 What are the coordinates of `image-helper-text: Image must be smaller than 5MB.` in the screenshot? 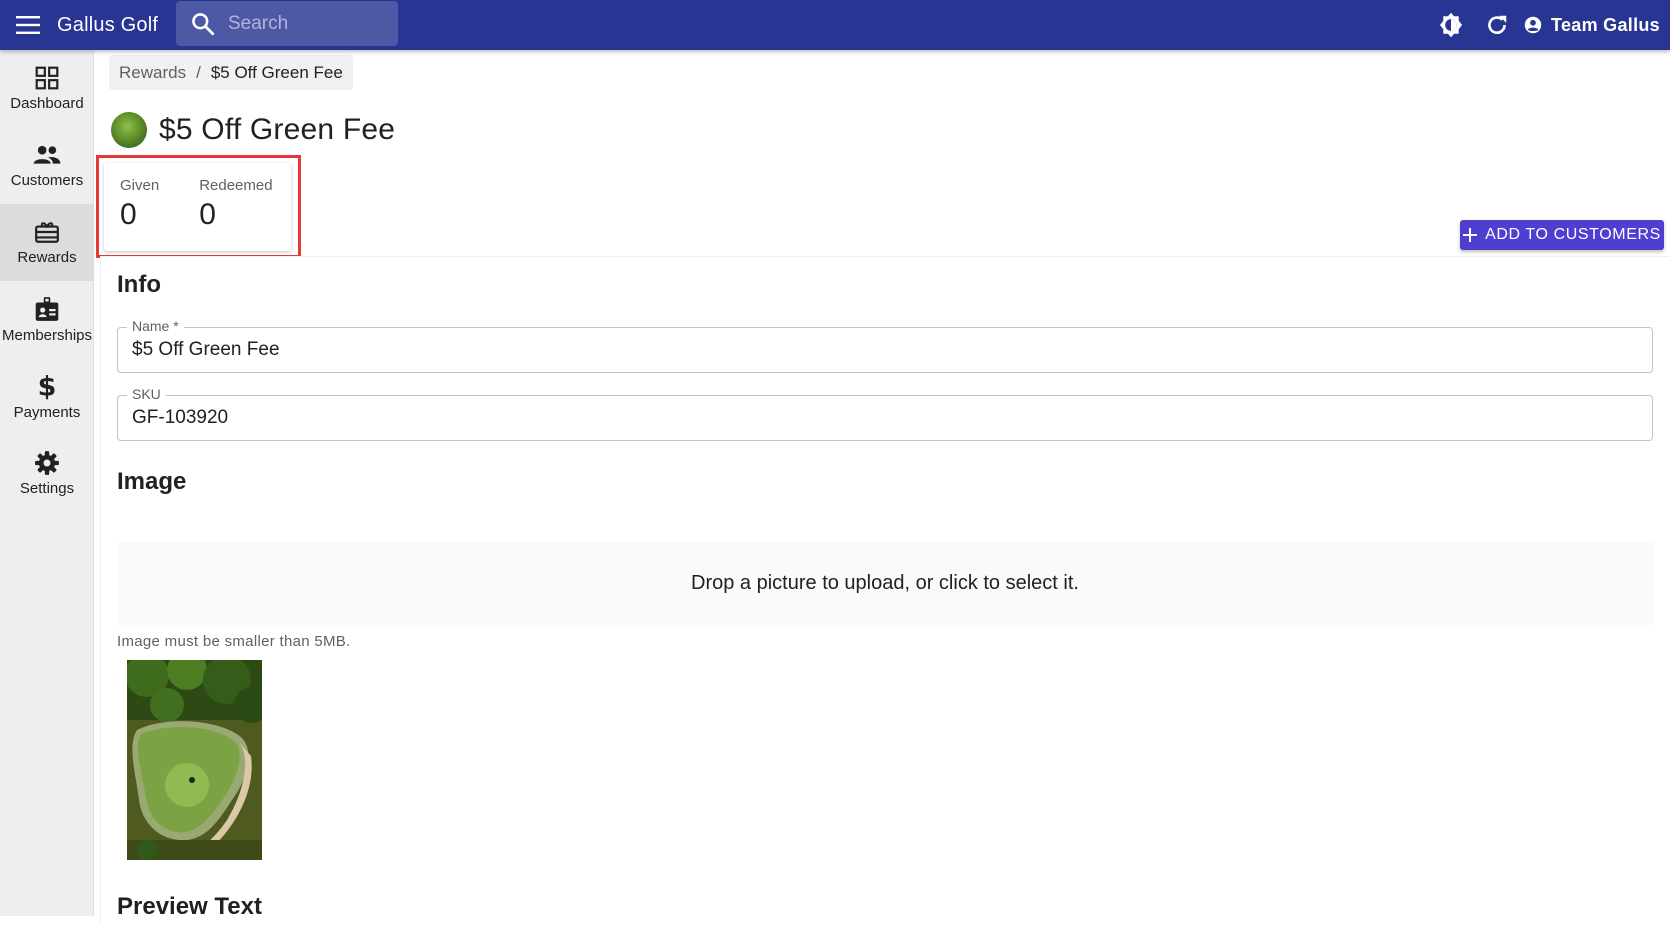 It's located at (234, 641).